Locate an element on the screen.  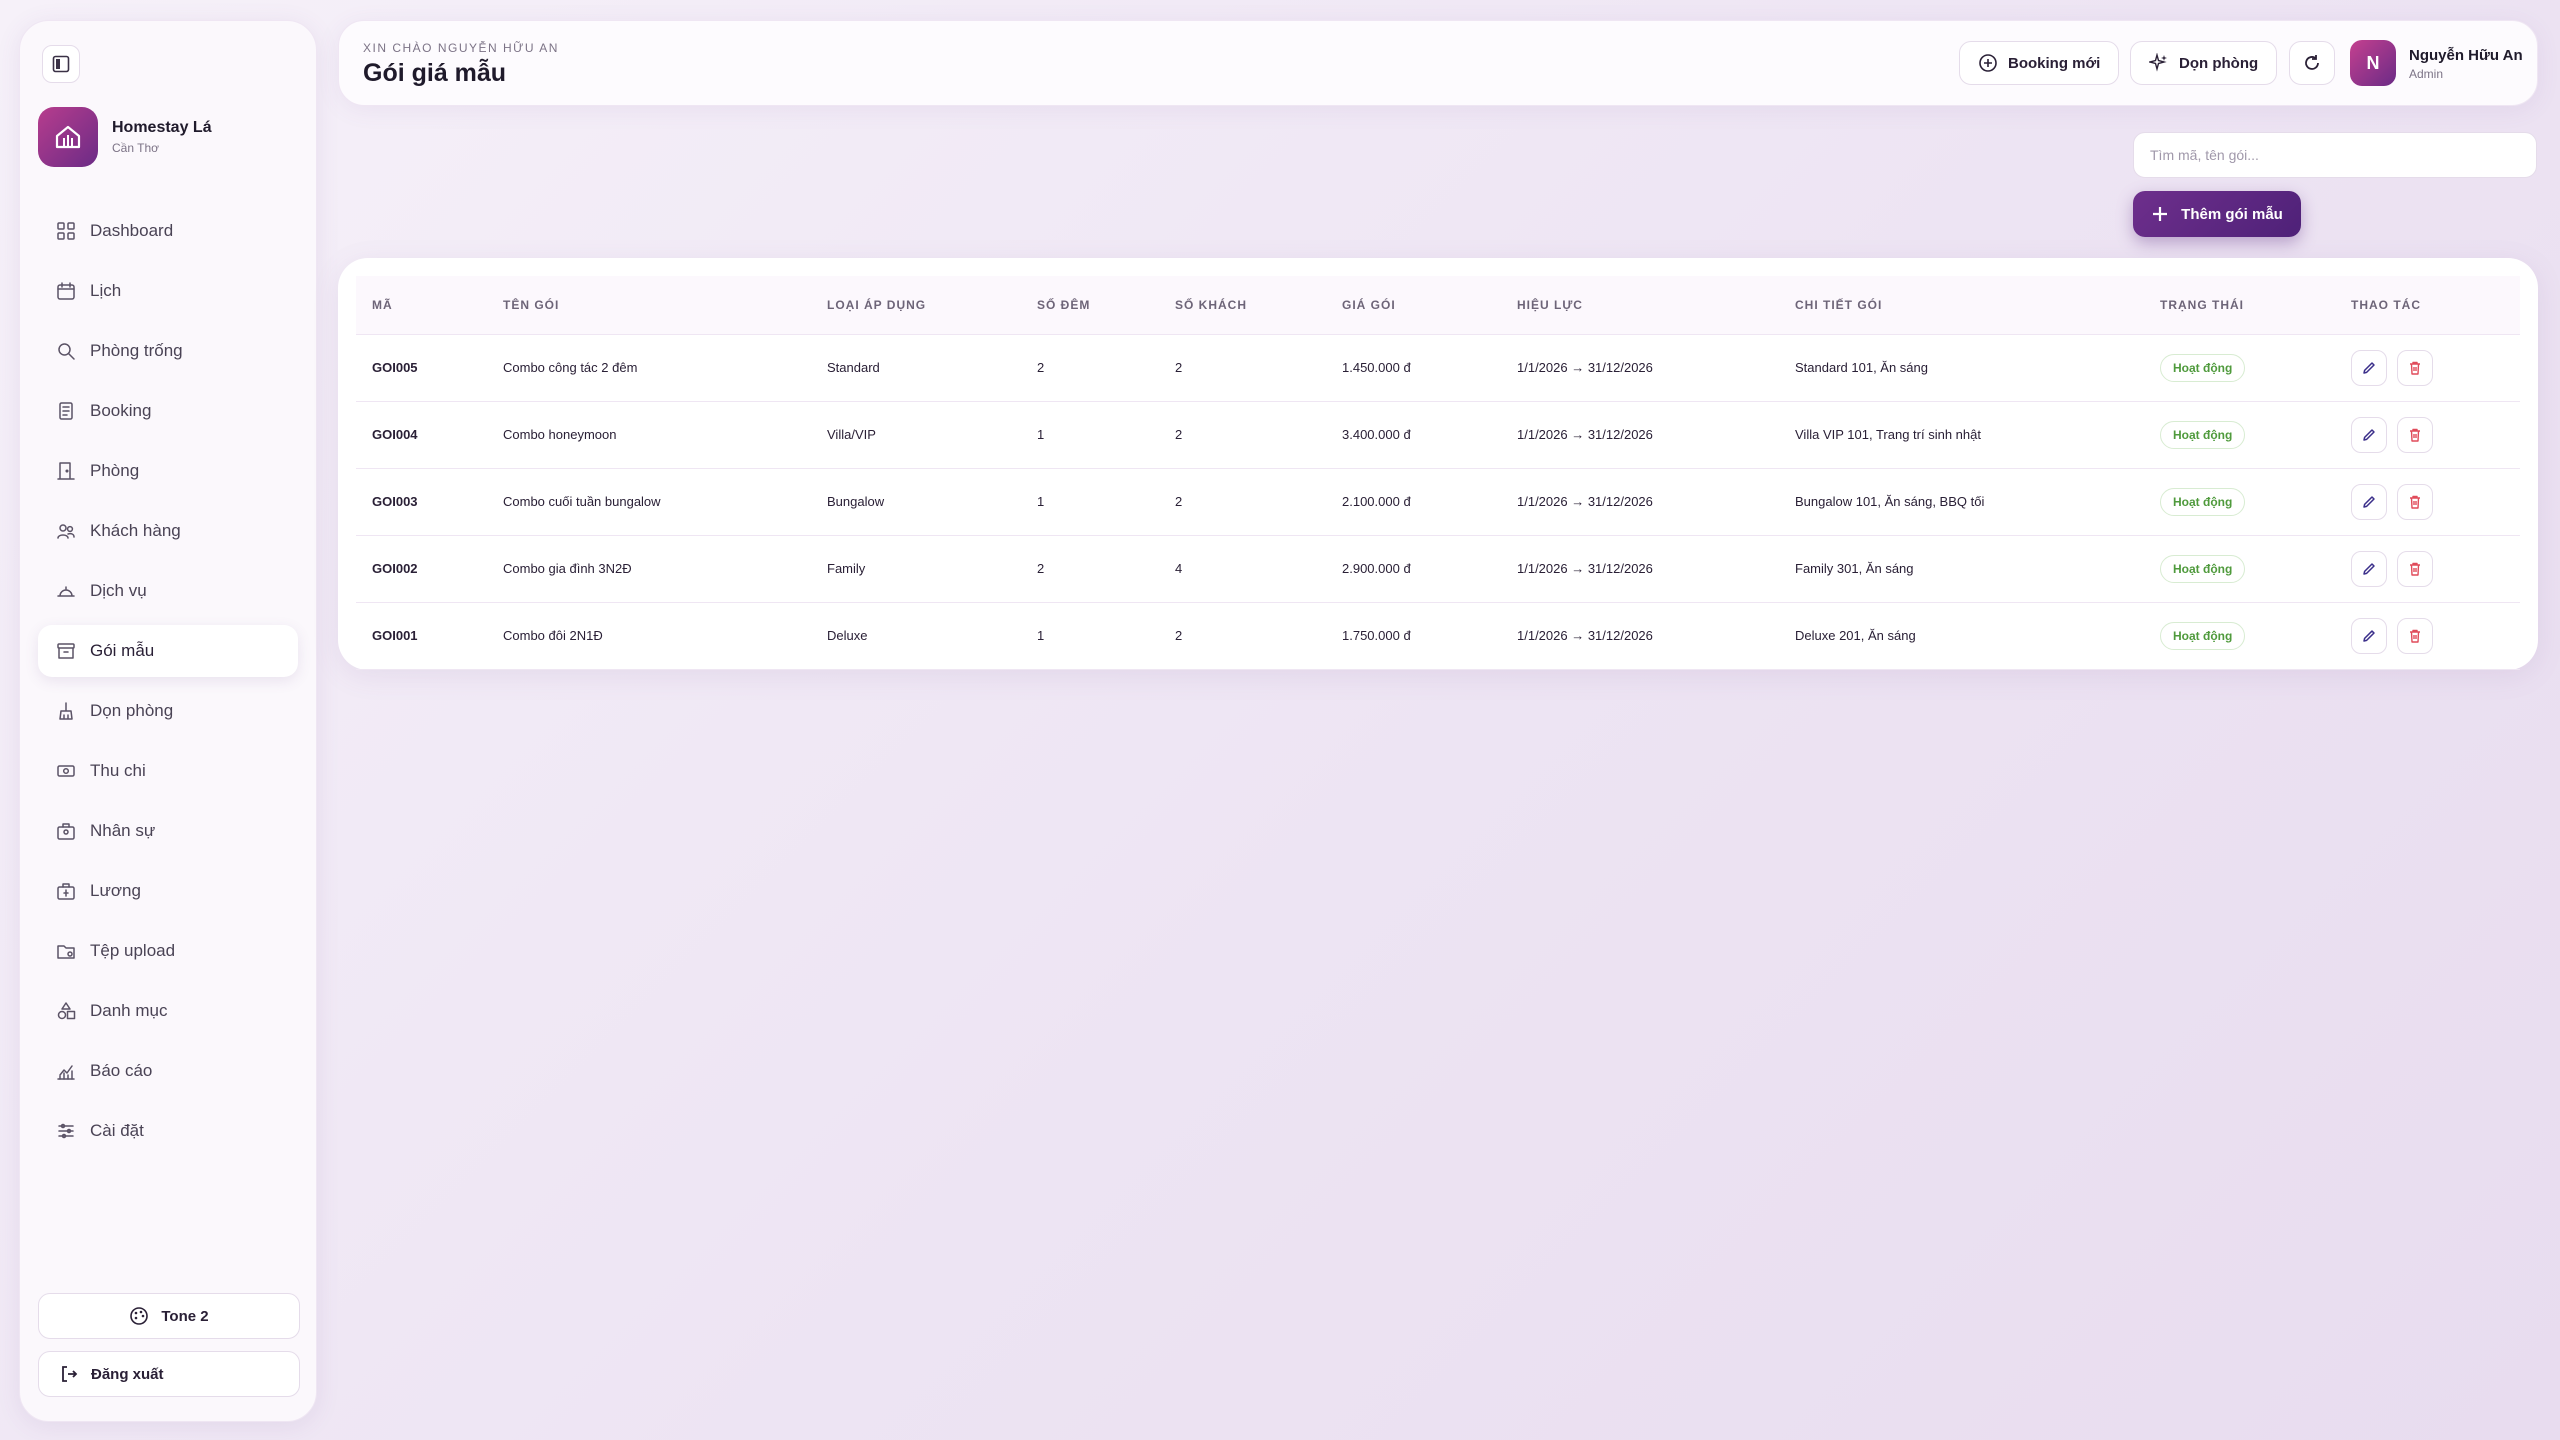
cleaning-button: Dọn phòng is located at coordinates (2204, 63).